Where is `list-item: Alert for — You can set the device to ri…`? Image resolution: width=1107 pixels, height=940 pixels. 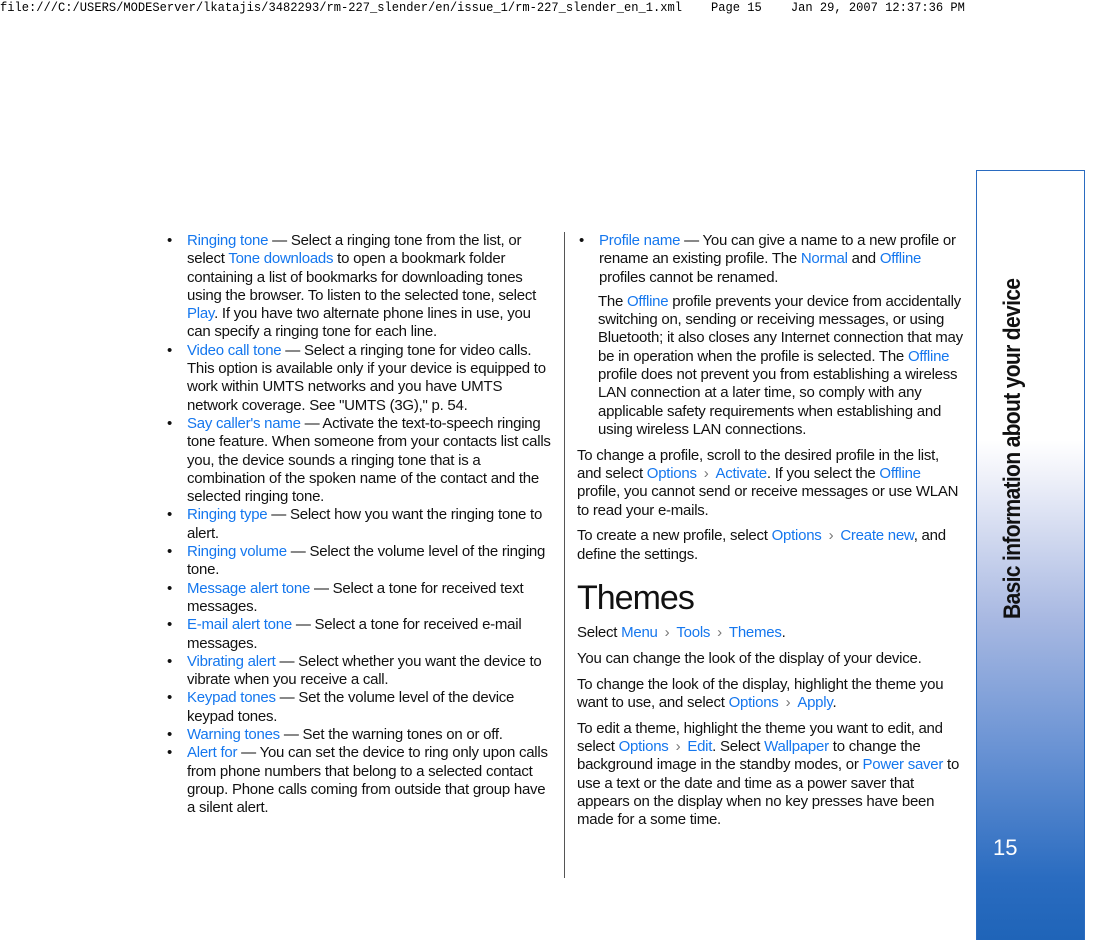
list-item: Alert for — You can set the device to ri… is located at coordinates (360, 780).